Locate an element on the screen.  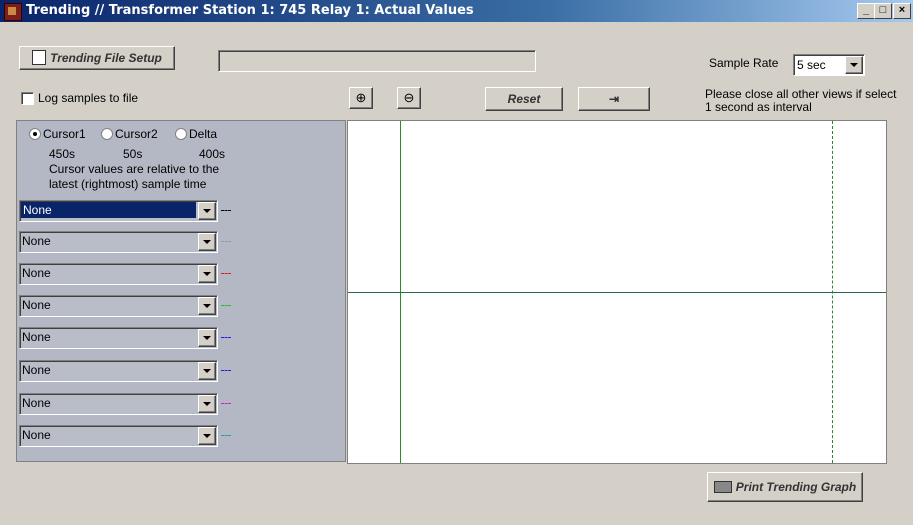
minimize-button: _ is located at coordinates (866, 11).